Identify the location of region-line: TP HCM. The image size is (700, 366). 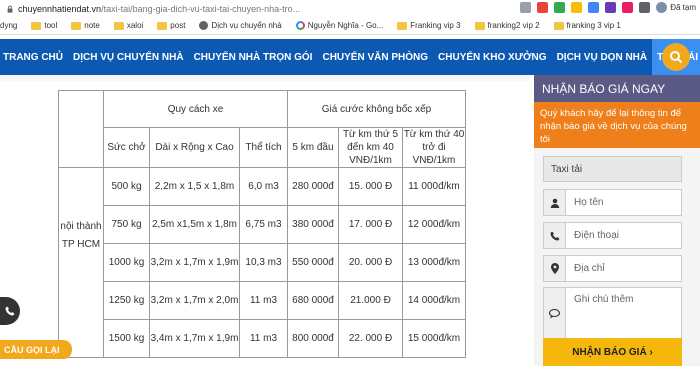
(81, 244).